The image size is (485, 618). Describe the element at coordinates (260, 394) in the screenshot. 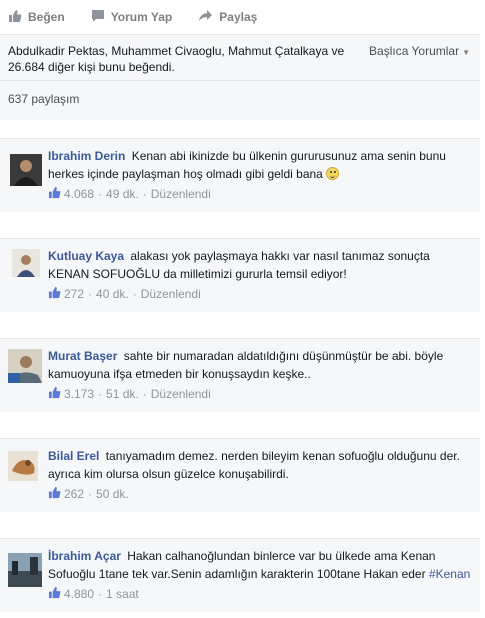

I see `comment-meta: 3.173 · 51 dk. · Düzenlendi` at that location.